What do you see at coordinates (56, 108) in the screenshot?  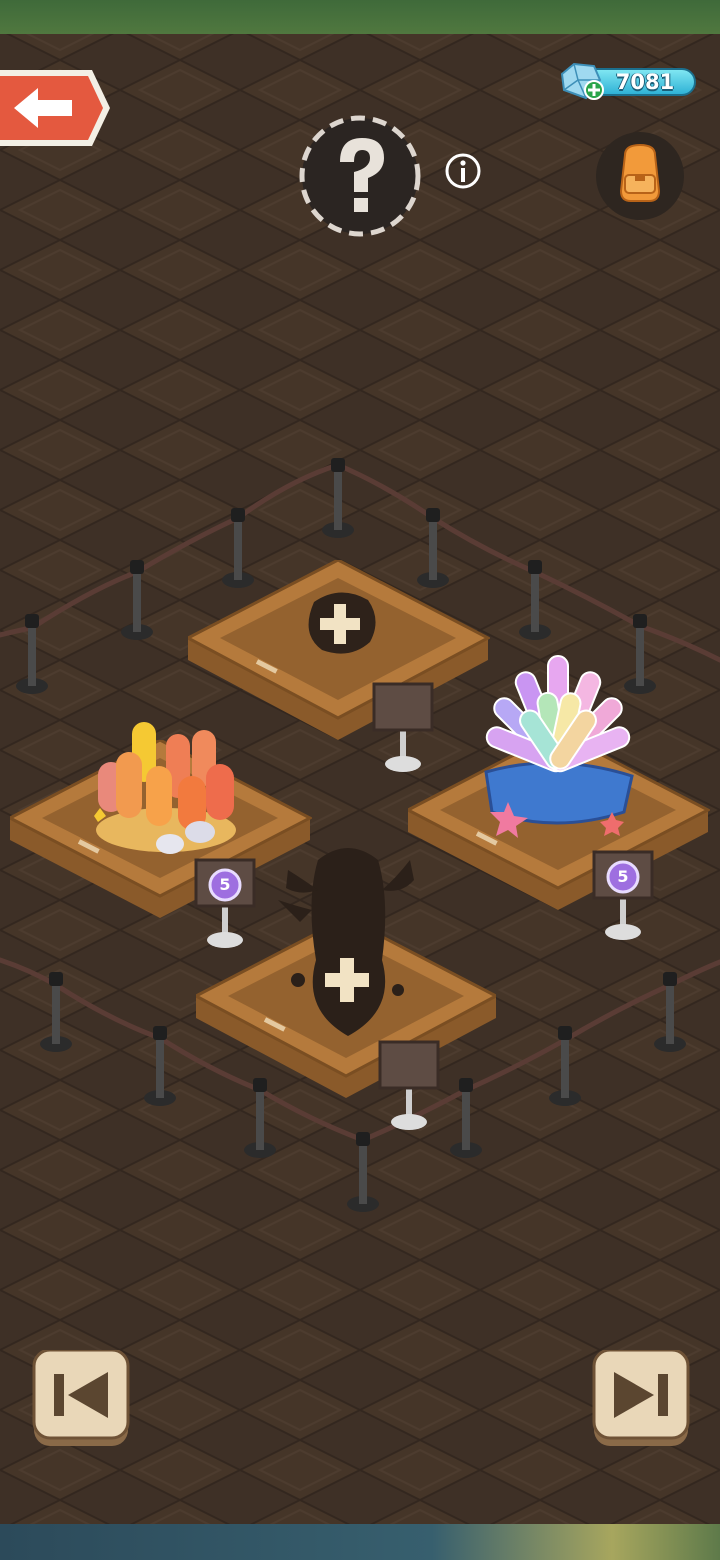 I see `back-button` at bounding box center [56, 108].